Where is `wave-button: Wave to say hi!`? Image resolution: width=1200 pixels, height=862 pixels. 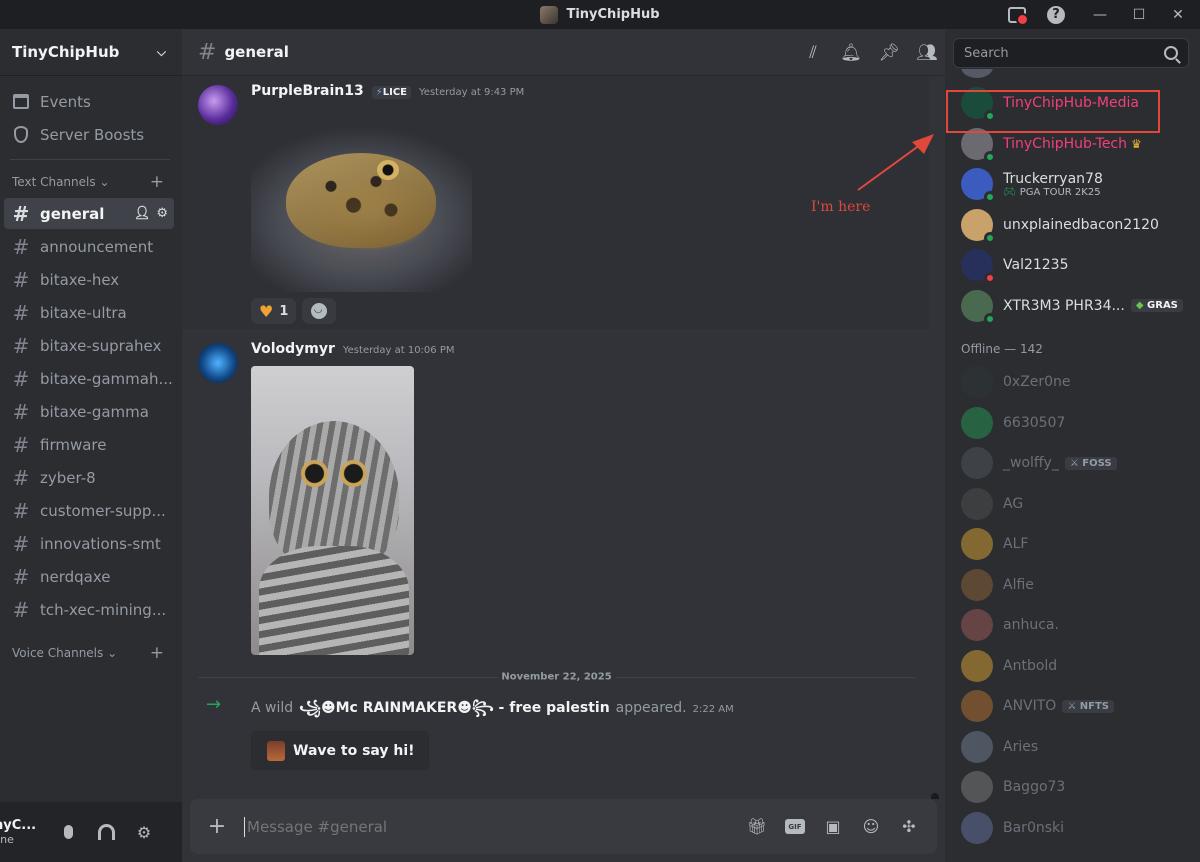 wave-button: Wave to say hi! is located at coordinates (340, 750).